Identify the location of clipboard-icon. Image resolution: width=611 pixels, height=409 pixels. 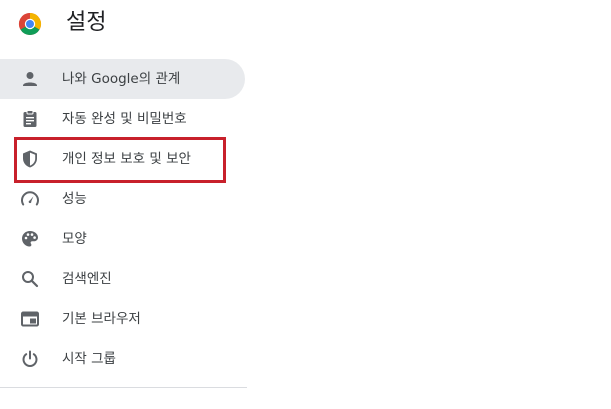
(30, 119).